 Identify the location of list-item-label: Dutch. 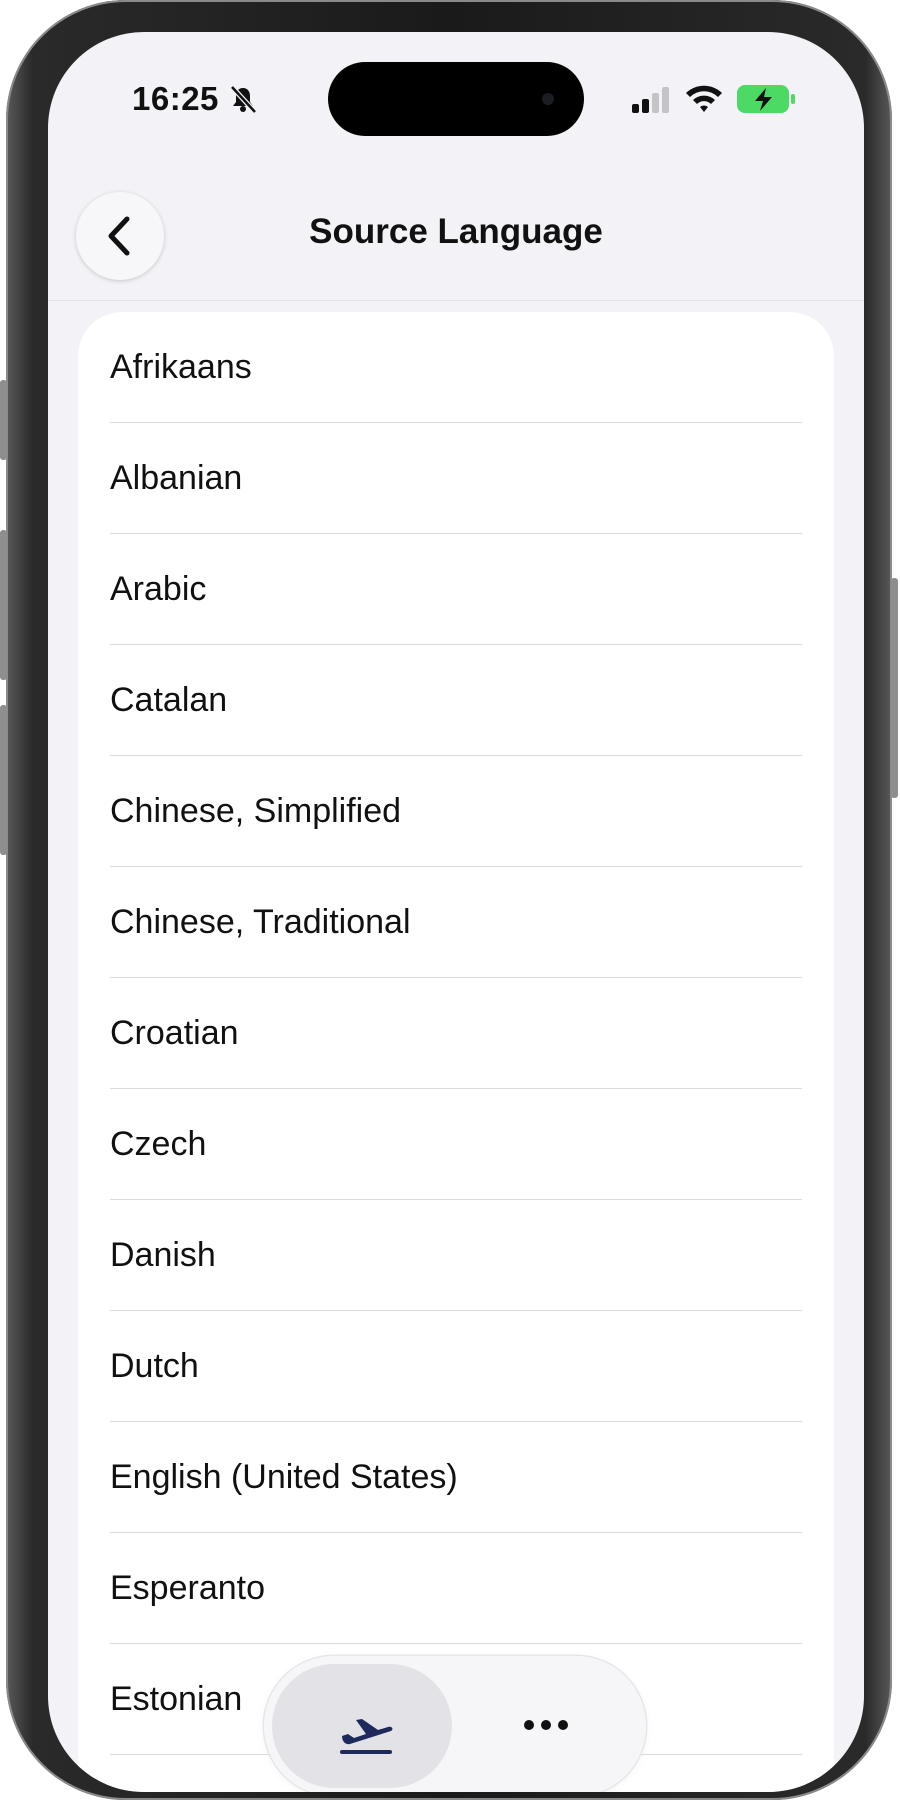
(154, 1366).